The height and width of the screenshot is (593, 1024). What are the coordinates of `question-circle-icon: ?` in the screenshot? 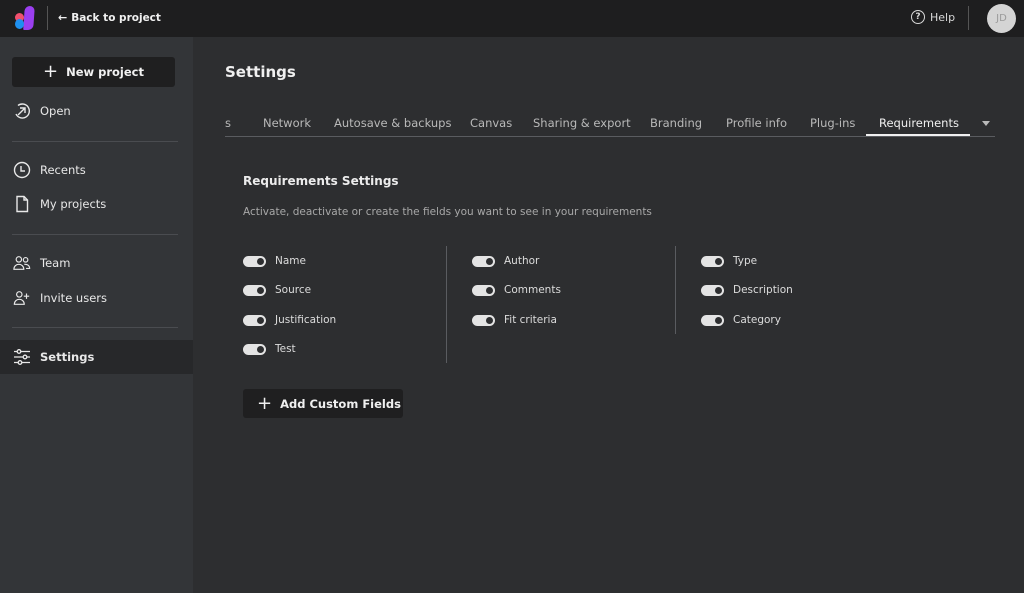 It's located at (918, 17).